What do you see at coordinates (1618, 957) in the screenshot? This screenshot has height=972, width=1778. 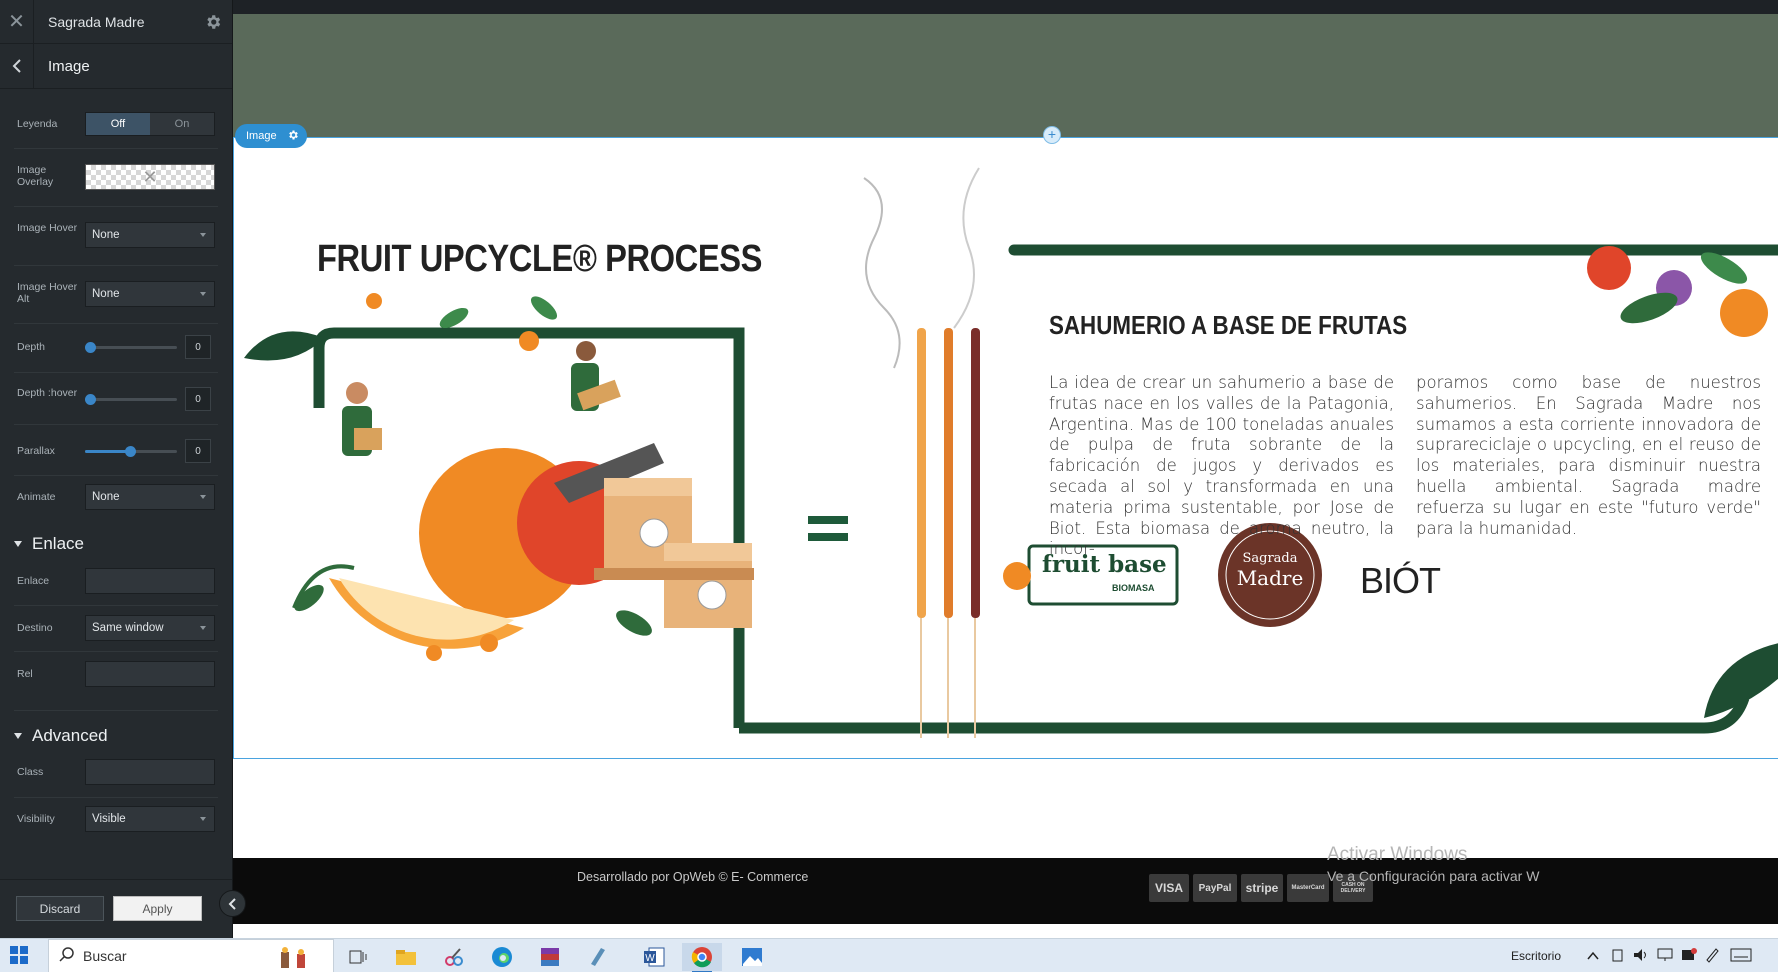 I see `battery-icon` at bounding box center [1618, 957].